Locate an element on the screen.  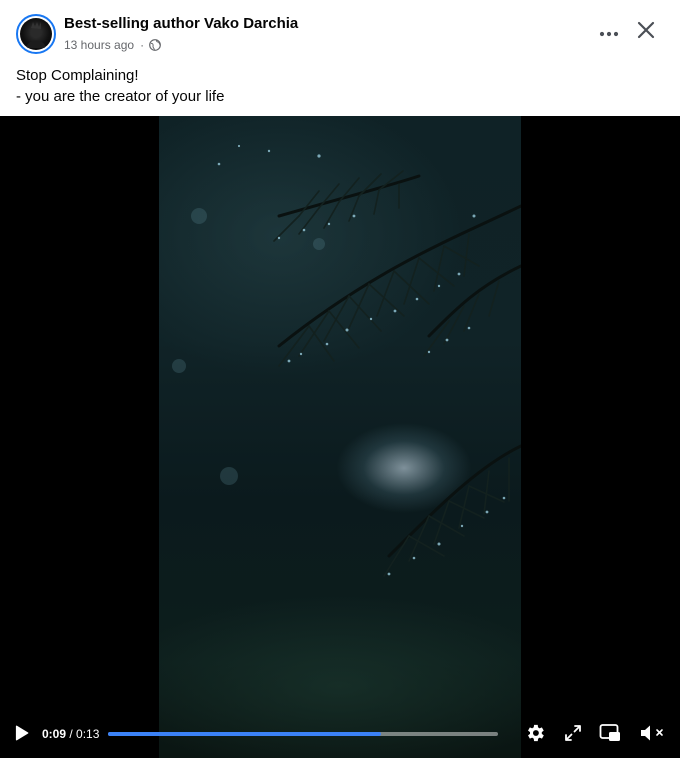
avatar is located at coordinates (36, 34).